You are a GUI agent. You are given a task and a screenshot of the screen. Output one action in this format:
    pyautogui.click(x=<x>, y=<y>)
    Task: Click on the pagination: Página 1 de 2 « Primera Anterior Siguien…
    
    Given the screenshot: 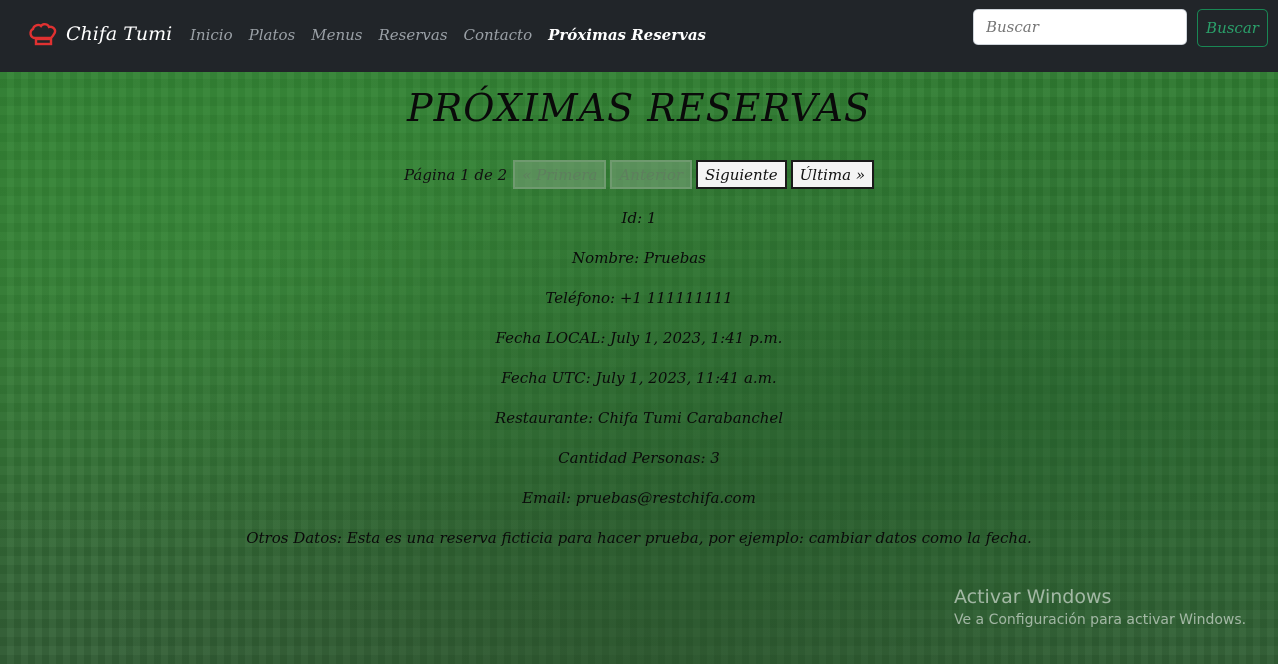 What is the action you would take?
    pyautogui.click(x=639, y=174)
    